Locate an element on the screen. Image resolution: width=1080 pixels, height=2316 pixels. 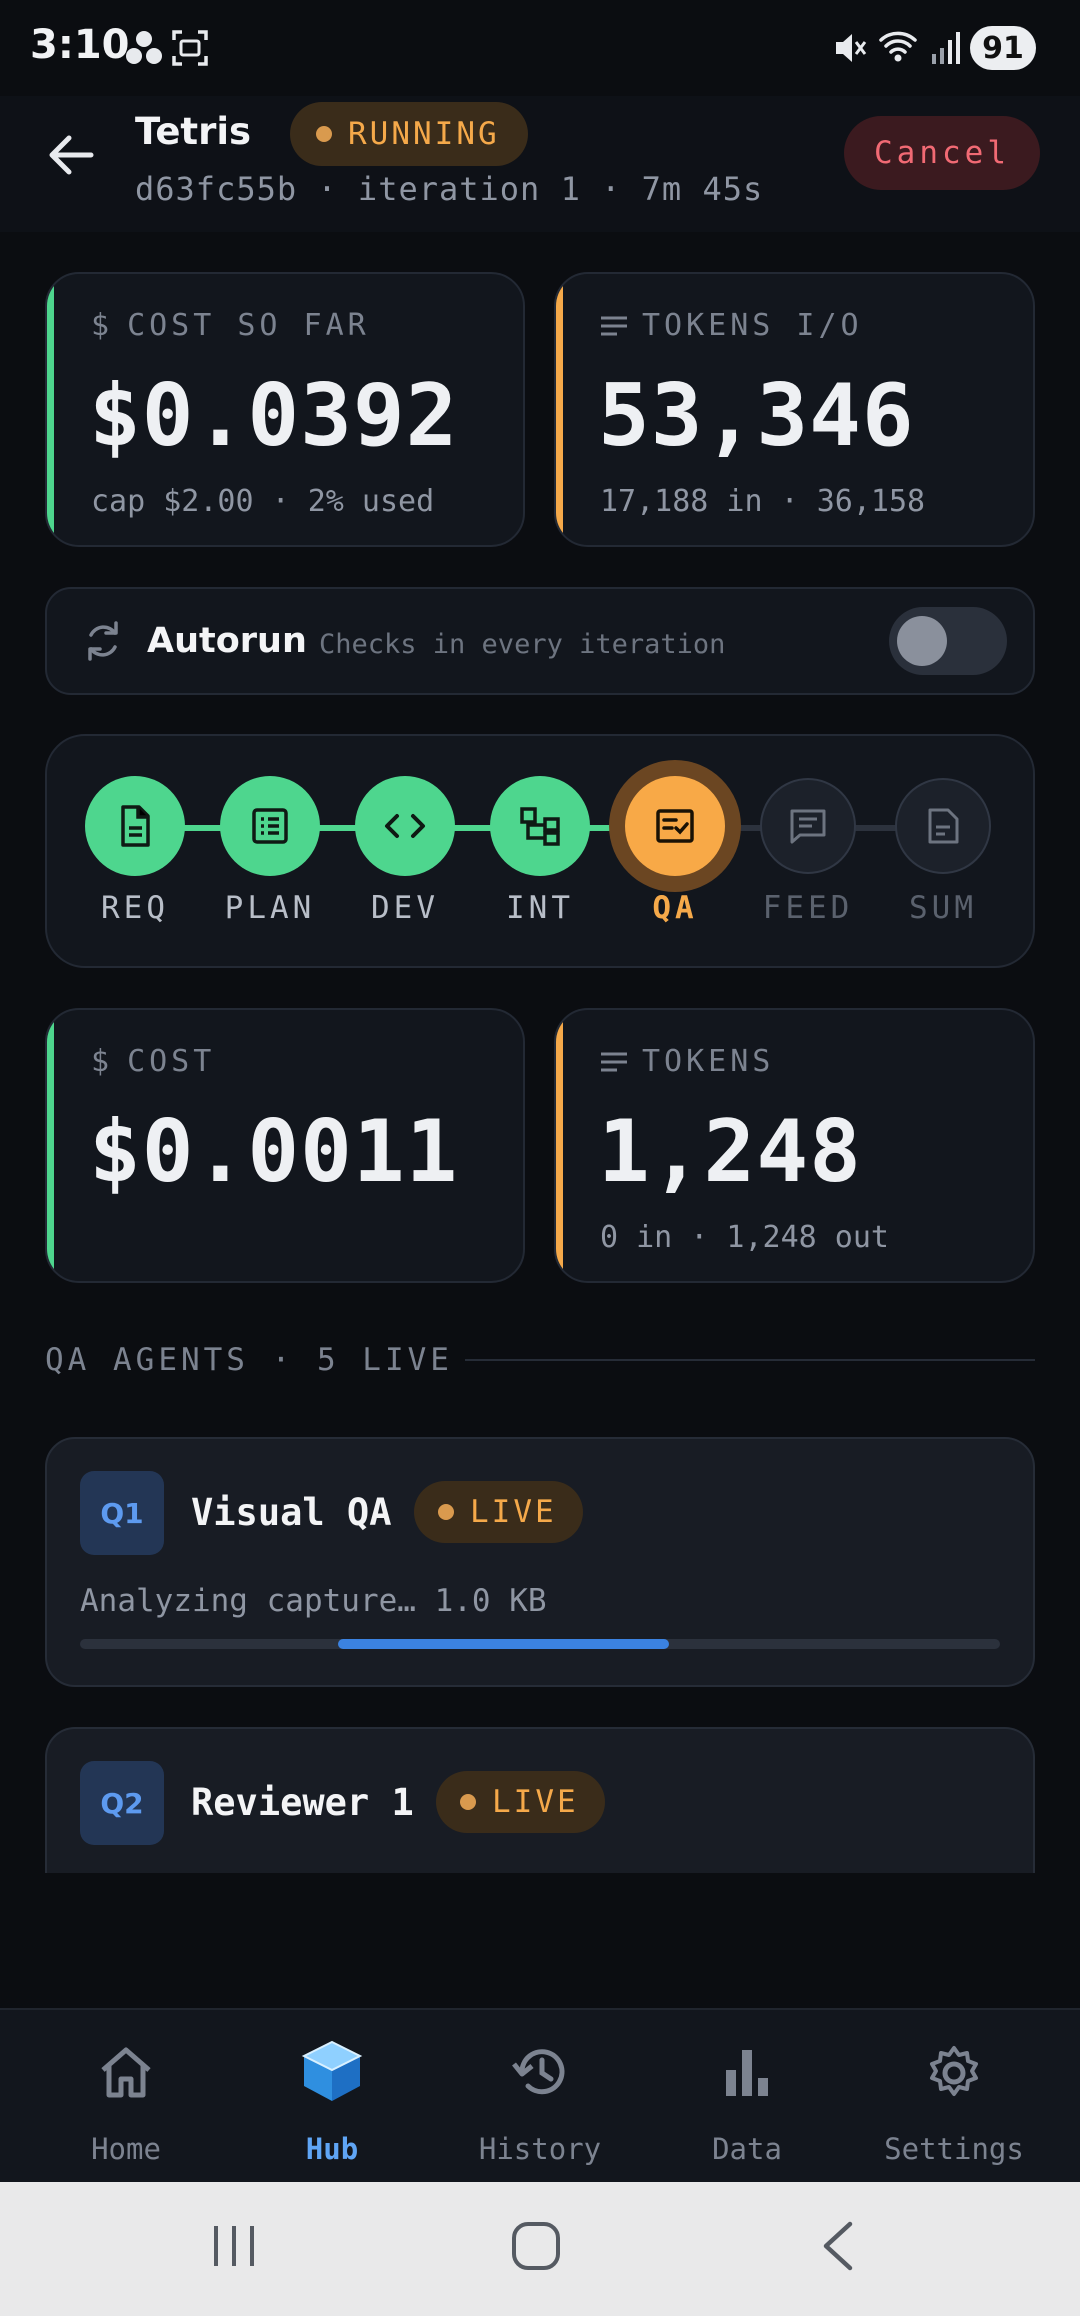
dollar-icon: $ is located at coordinates (102, 1061).